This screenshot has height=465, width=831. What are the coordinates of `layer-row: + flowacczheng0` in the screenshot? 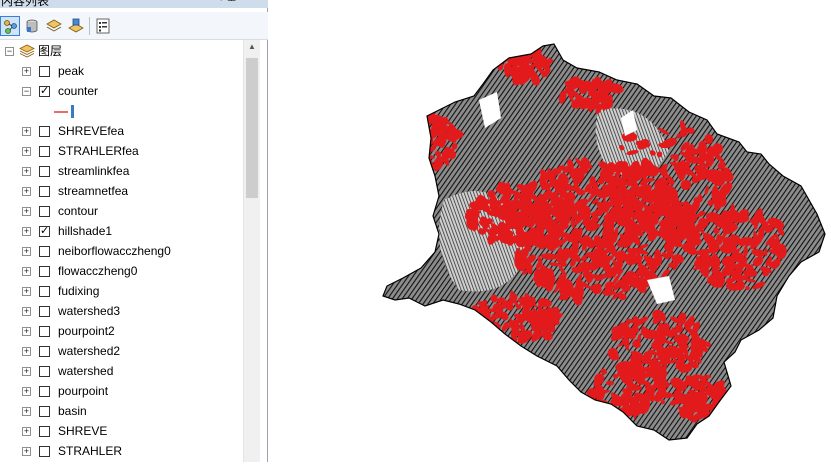 It's located at (121, 271).